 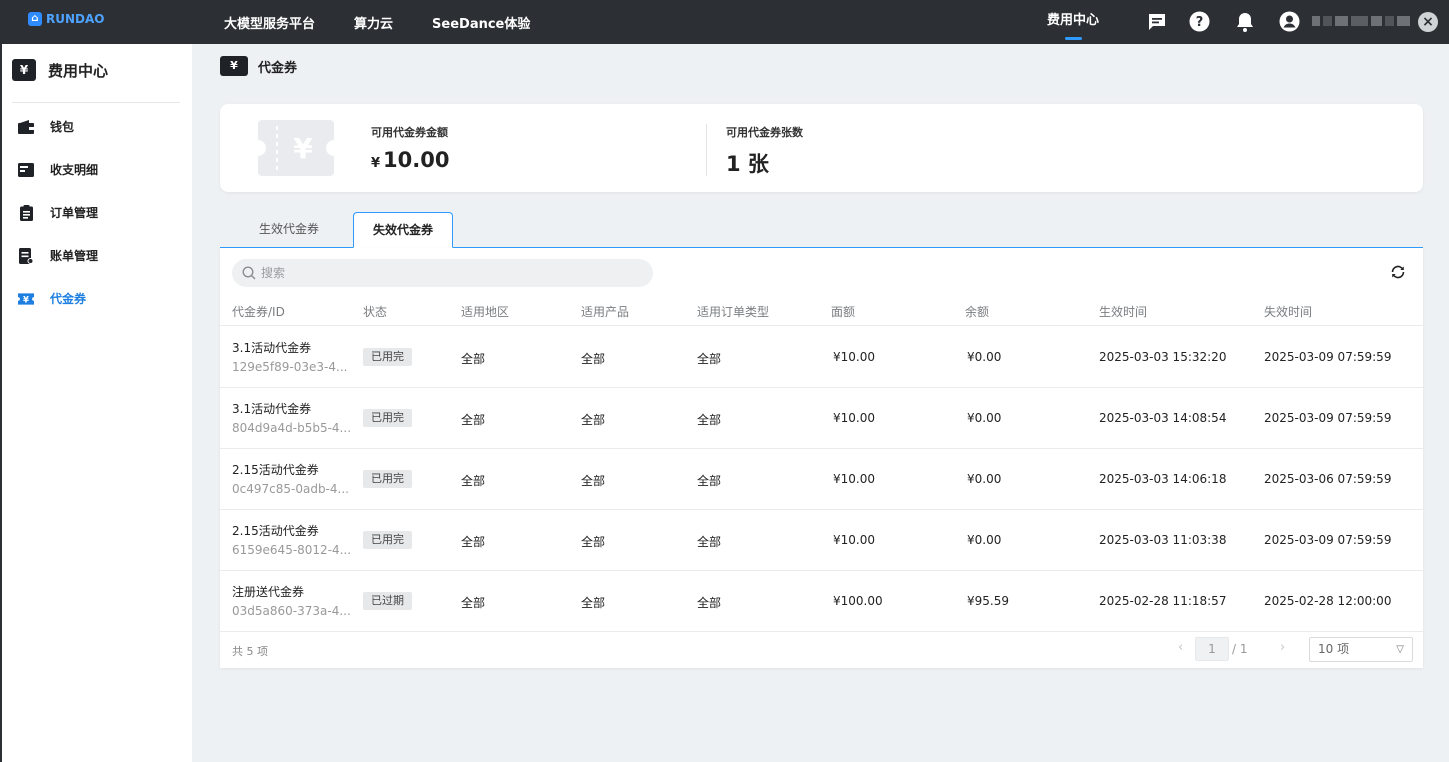 I want to click on sidebar-item-bills: 账单管理, so click(x=58, y=255).